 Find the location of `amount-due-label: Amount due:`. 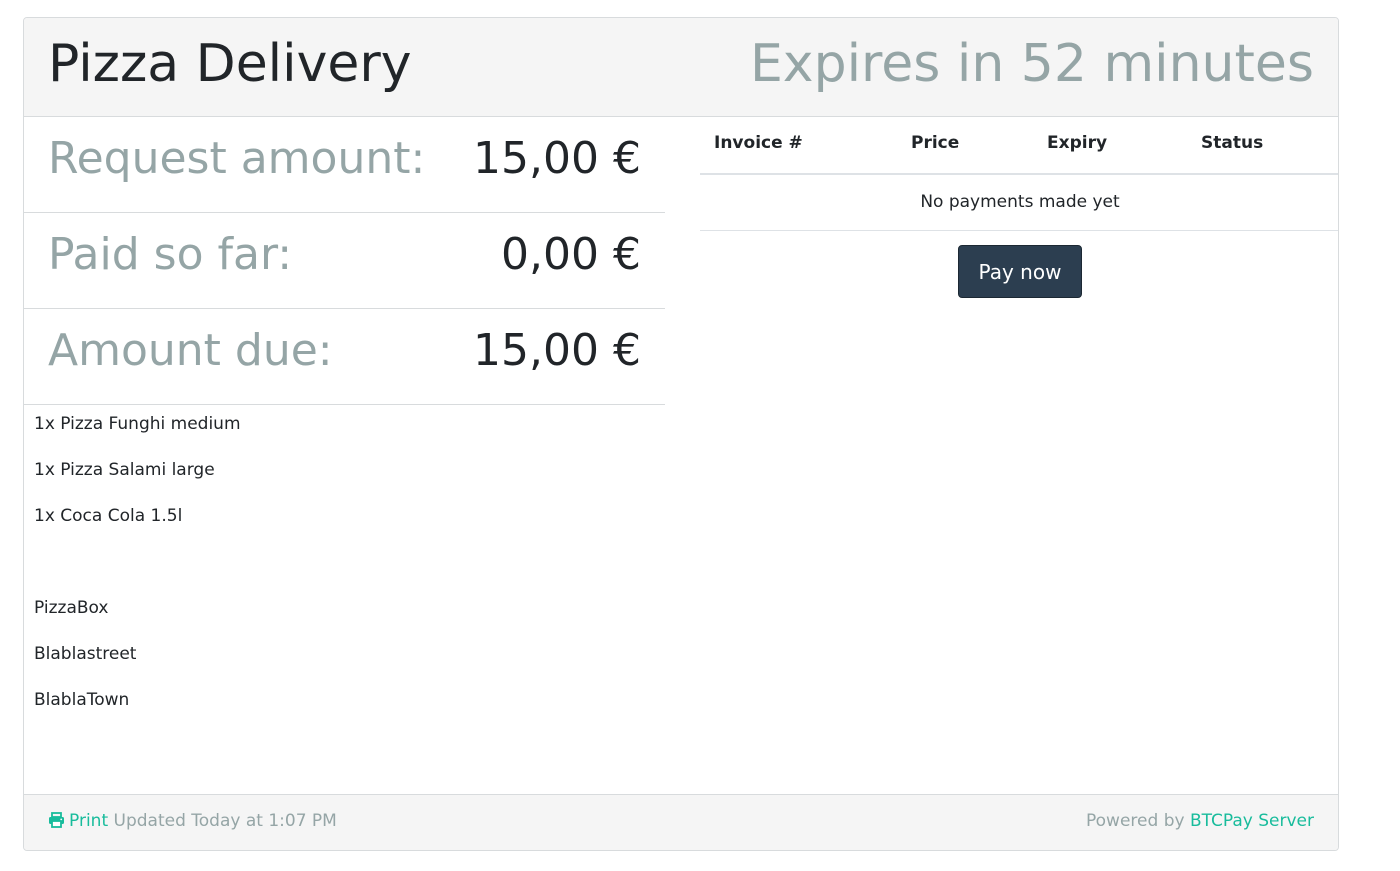

amount-due-label: Amount due: is located at coordinates (190, 350).